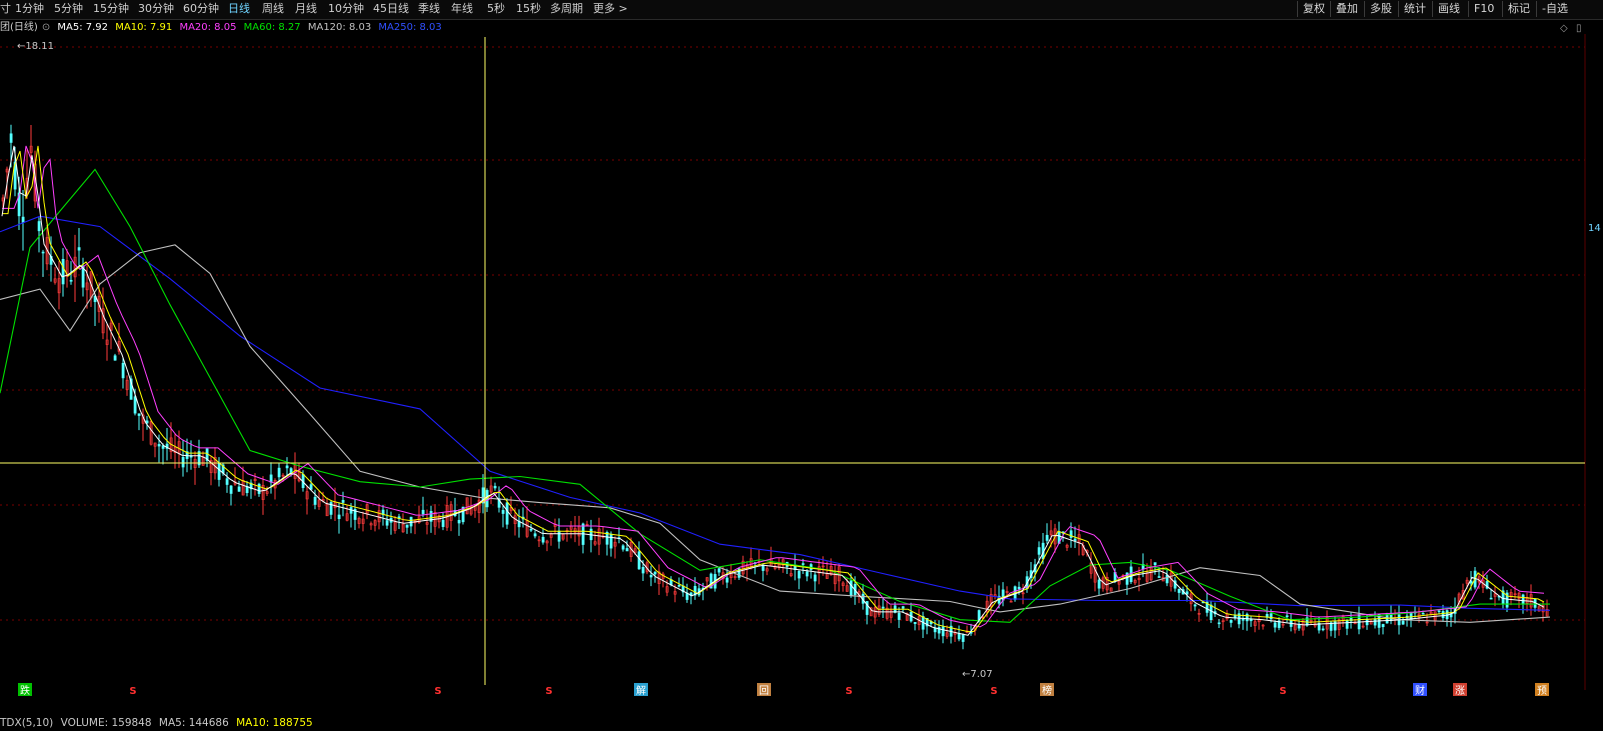  Describe the element at coordinates (106, 723) in the screenshot. I see `volume-value: VOLUME: 159848` at that location.